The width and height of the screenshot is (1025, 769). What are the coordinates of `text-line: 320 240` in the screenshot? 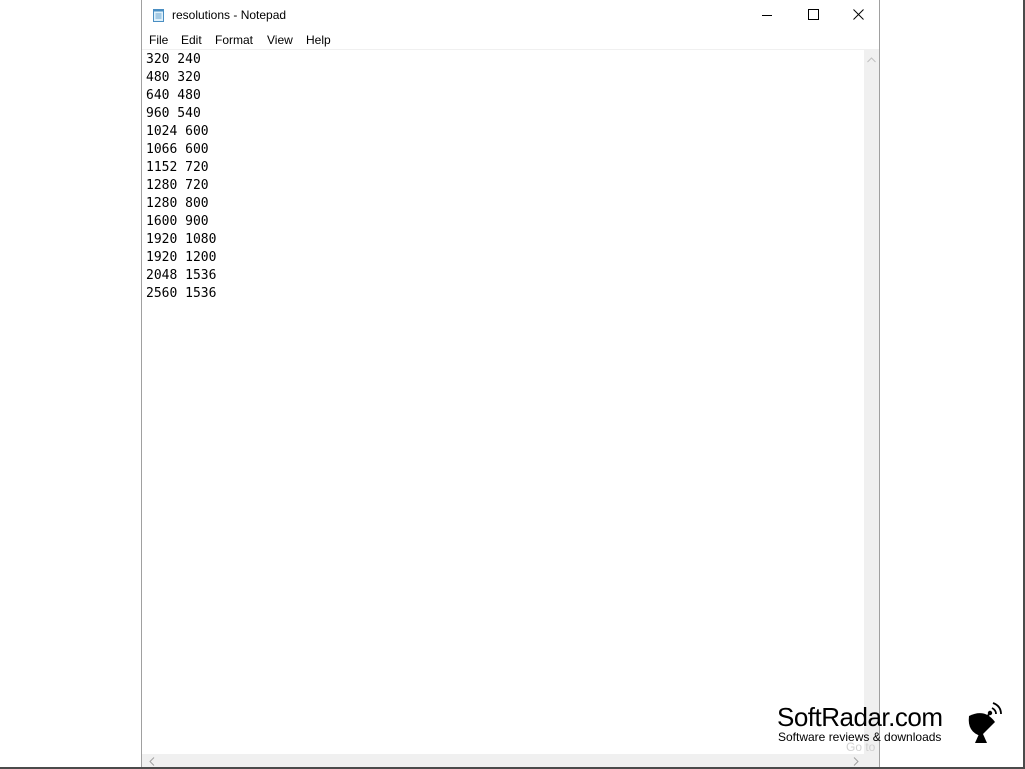 It's located at (173, 59).